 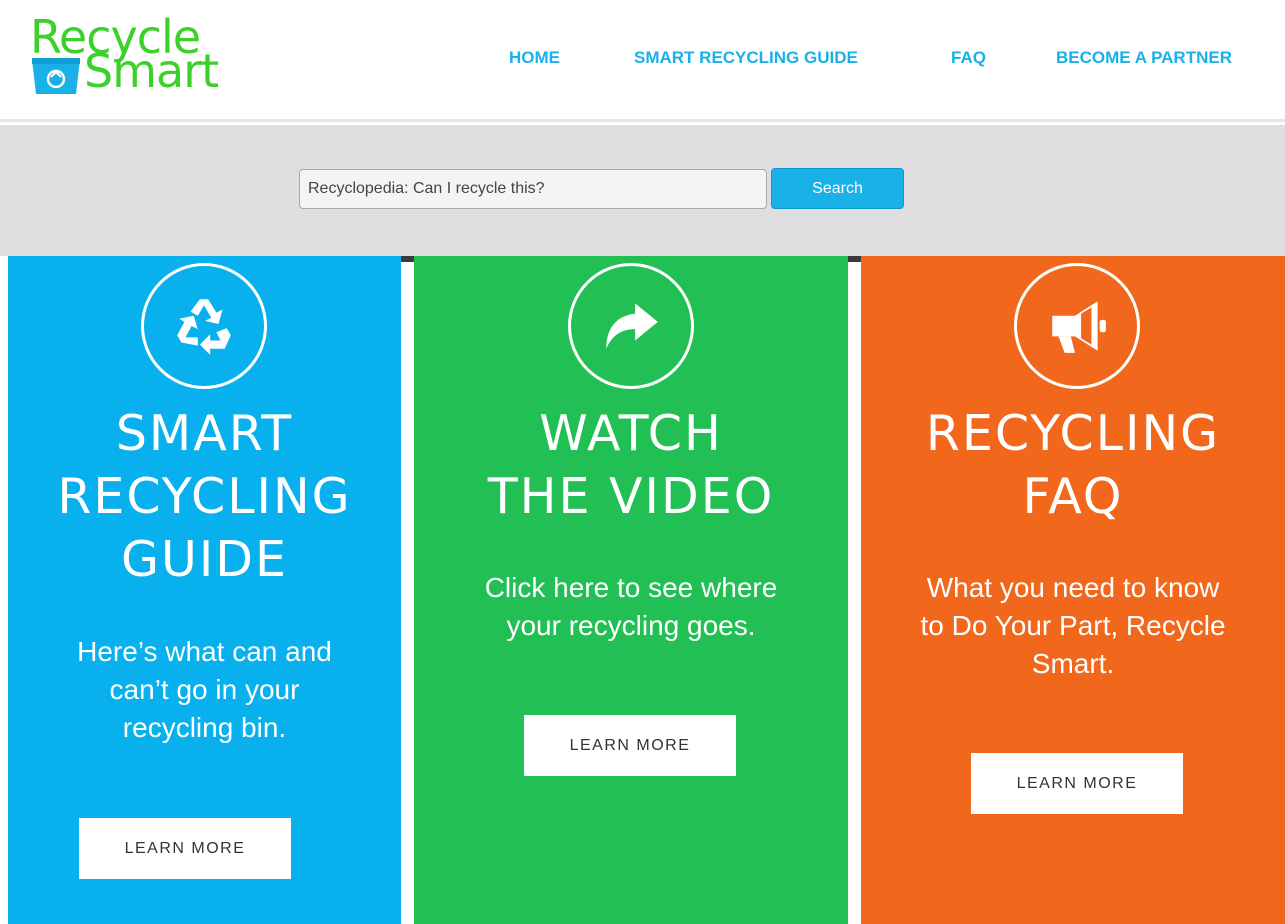 I want to click on nav-home: HOME, so click(x=534, y=58).